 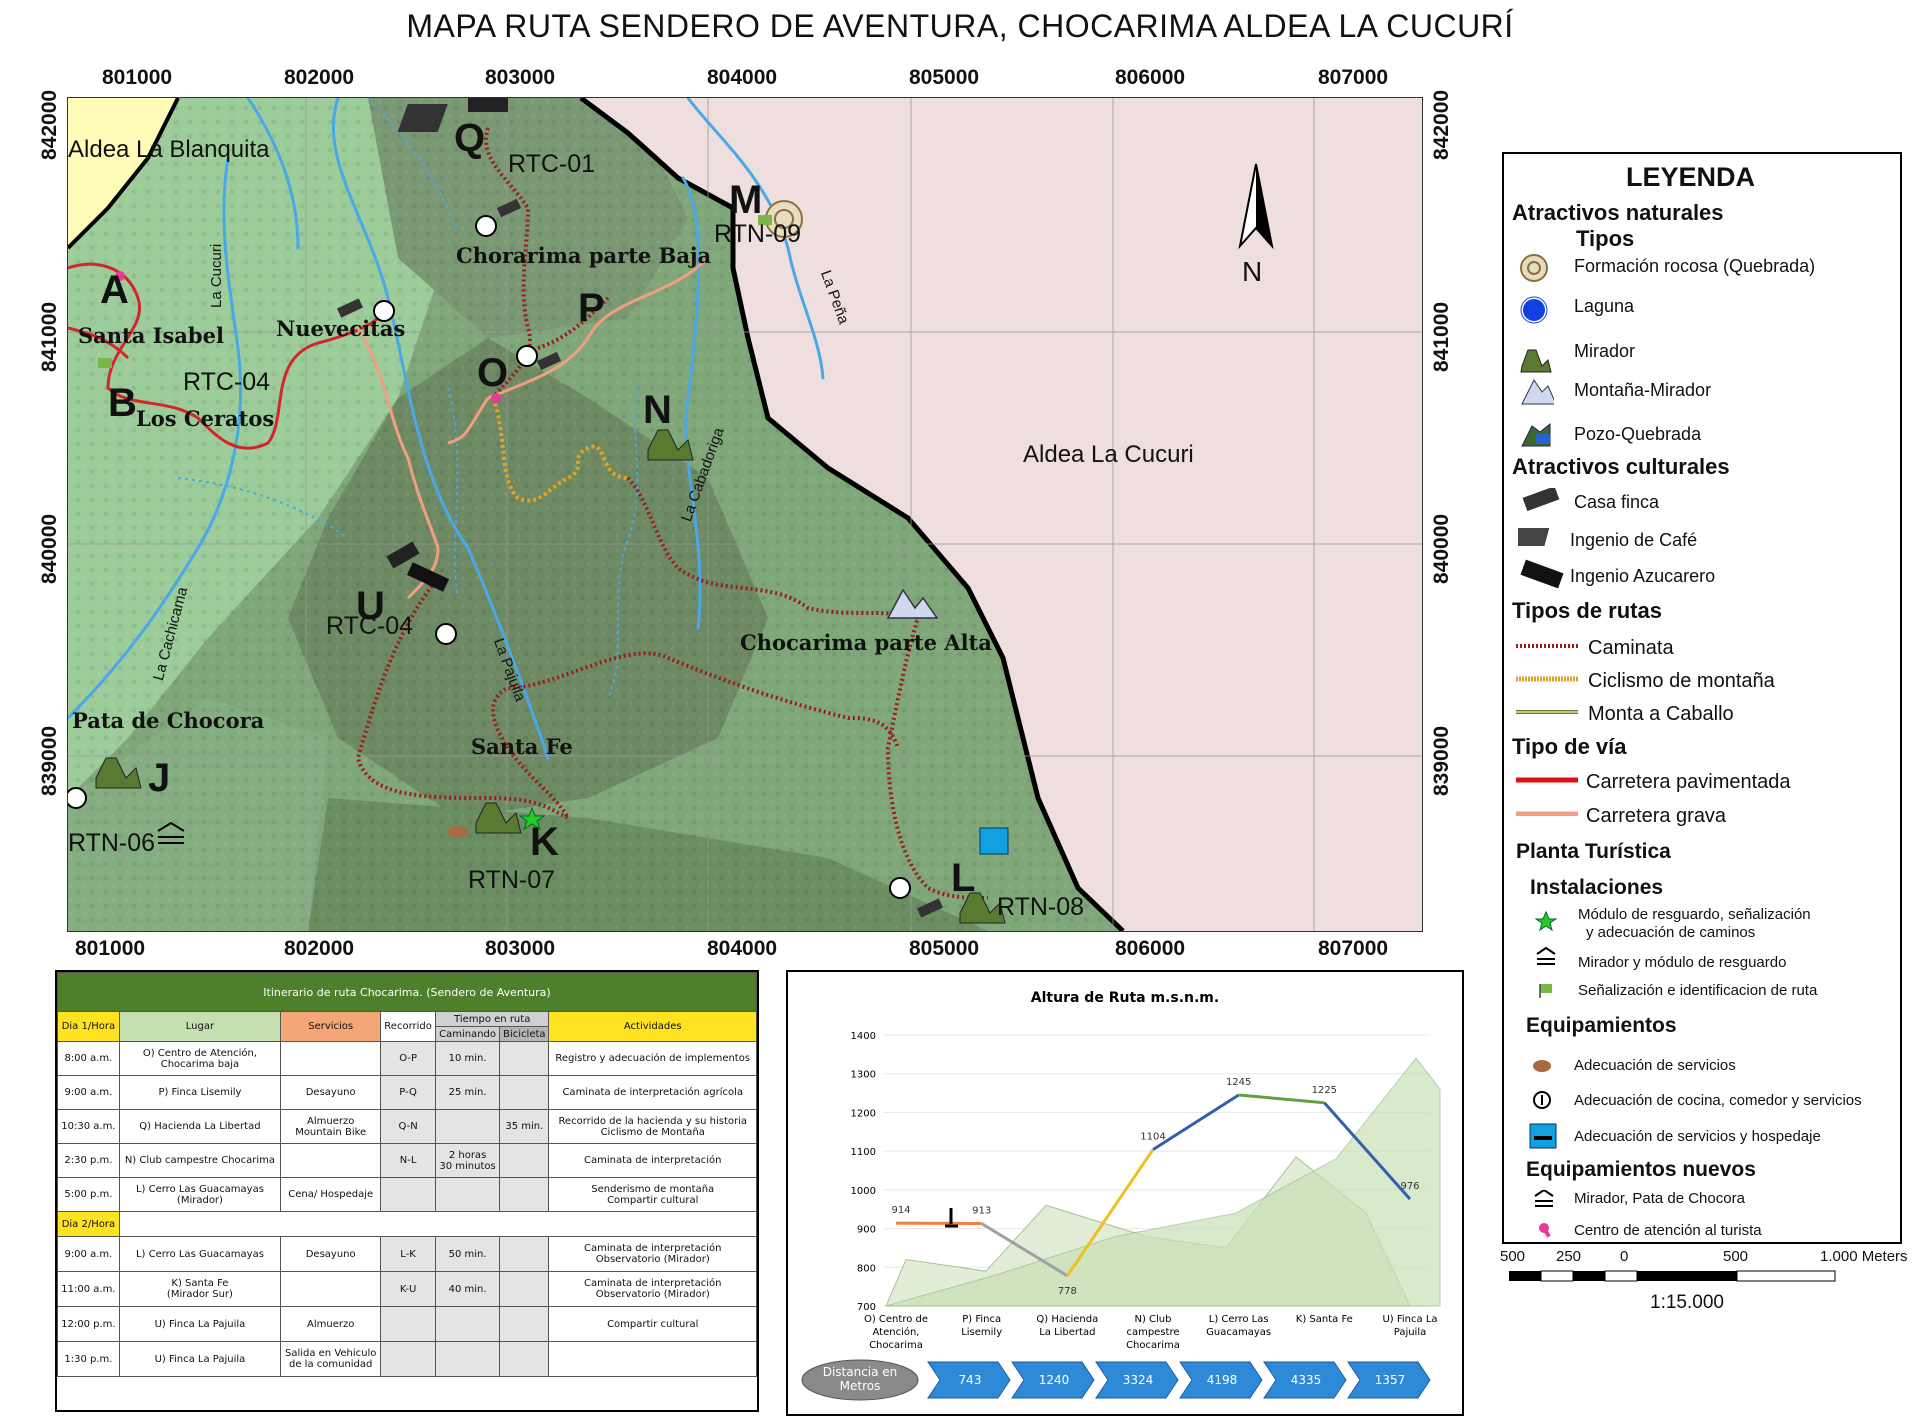 I want to click on x-tick: 807000, so click(x=1353, y=949).